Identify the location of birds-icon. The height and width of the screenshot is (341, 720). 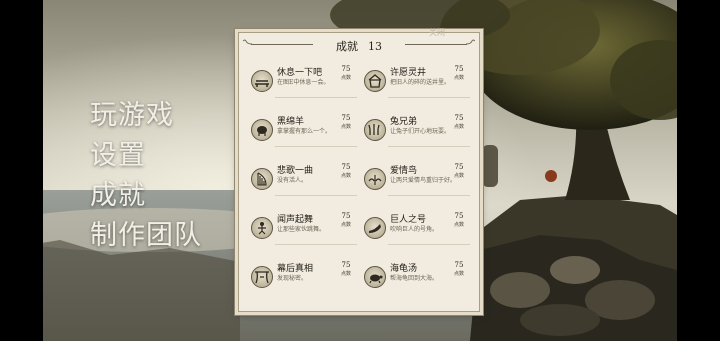
(375, 179).